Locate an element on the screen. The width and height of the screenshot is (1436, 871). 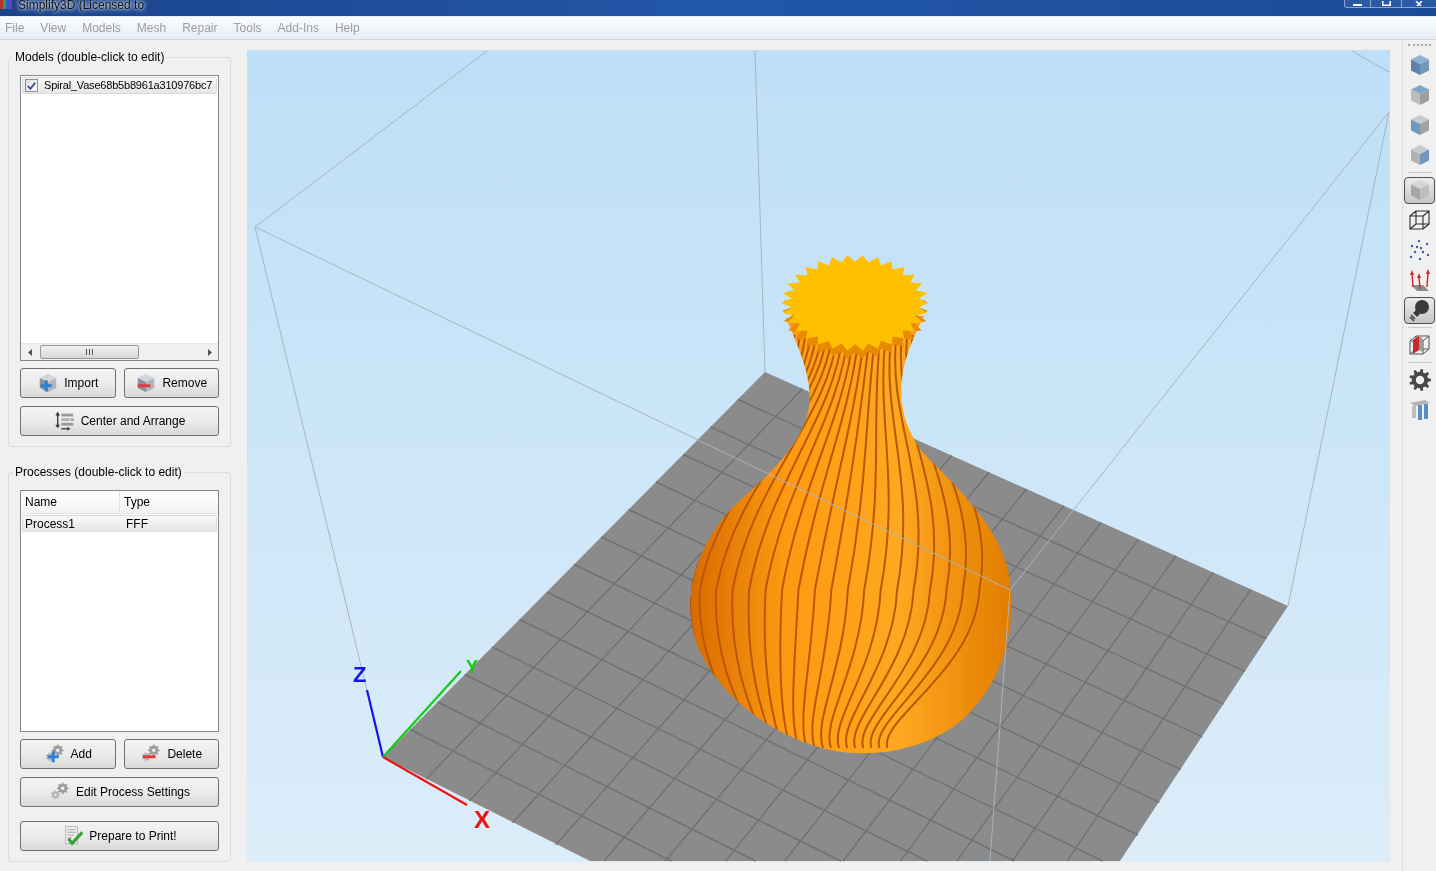
horizontal-scrollbar is located at coordinates (119, 351).